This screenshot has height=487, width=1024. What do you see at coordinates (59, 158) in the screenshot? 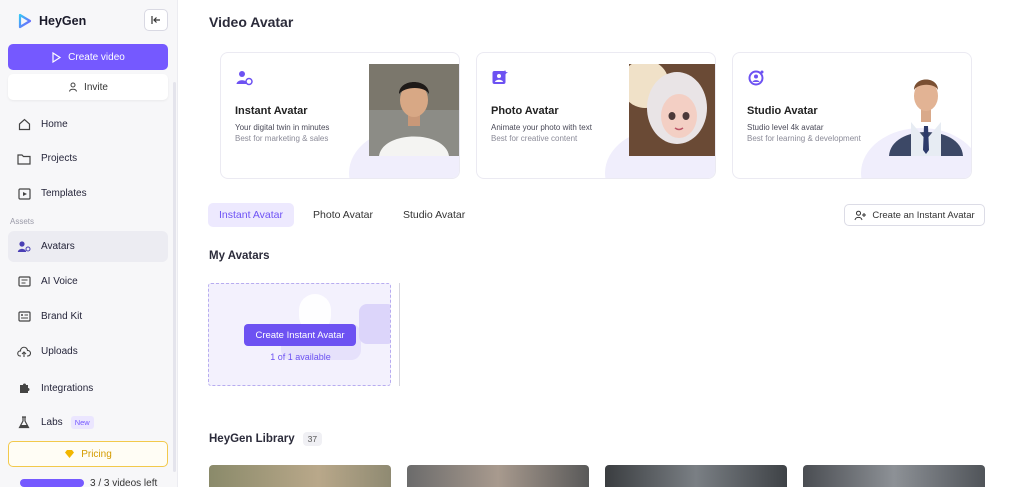
I see `sidebar-item-label: Projects` at bounding box center [59, 158].